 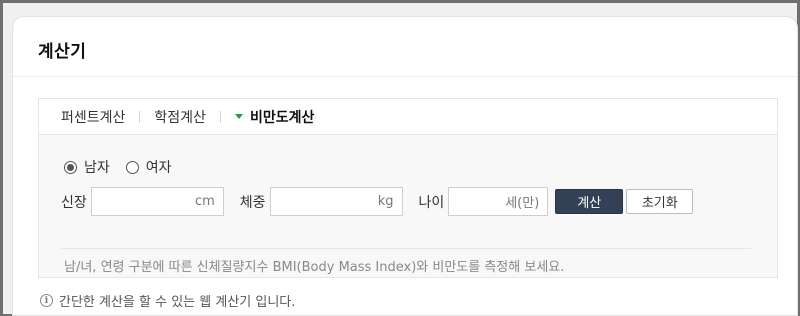 What do you see at coordinates (46, 300) in the screenshot?
I see `info-icon: i` at bounding box center [46, 300].